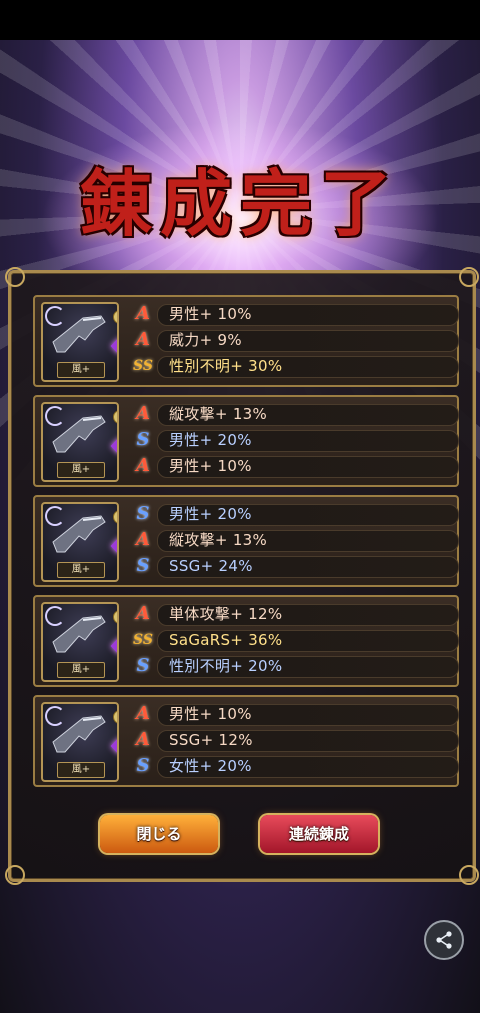  Describe the element at coordinates (296, 666) in the screenshot. I see `stat-row: S 性別不明+ 20%` at that location.